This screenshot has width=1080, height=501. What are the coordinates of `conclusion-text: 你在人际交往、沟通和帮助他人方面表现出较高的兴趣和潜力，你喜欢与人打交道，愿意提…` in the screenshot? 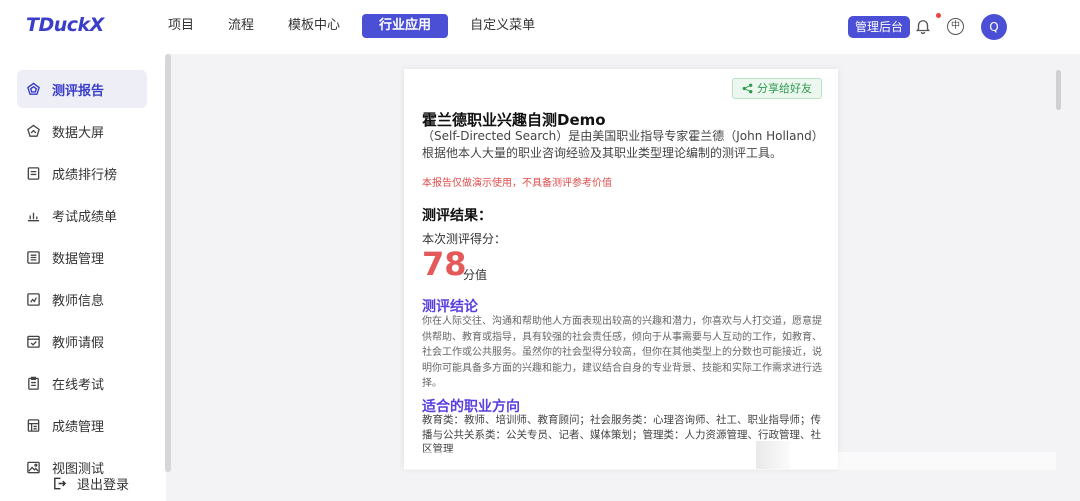 It's located at (622, 352).